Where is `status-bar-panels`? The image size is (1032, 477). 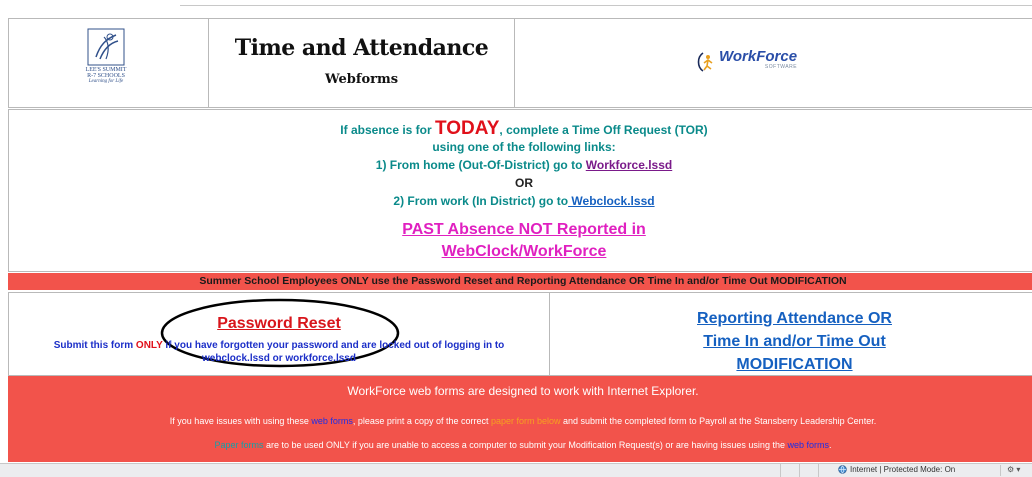
status-bar-panels is located at coordinates (808, 470).